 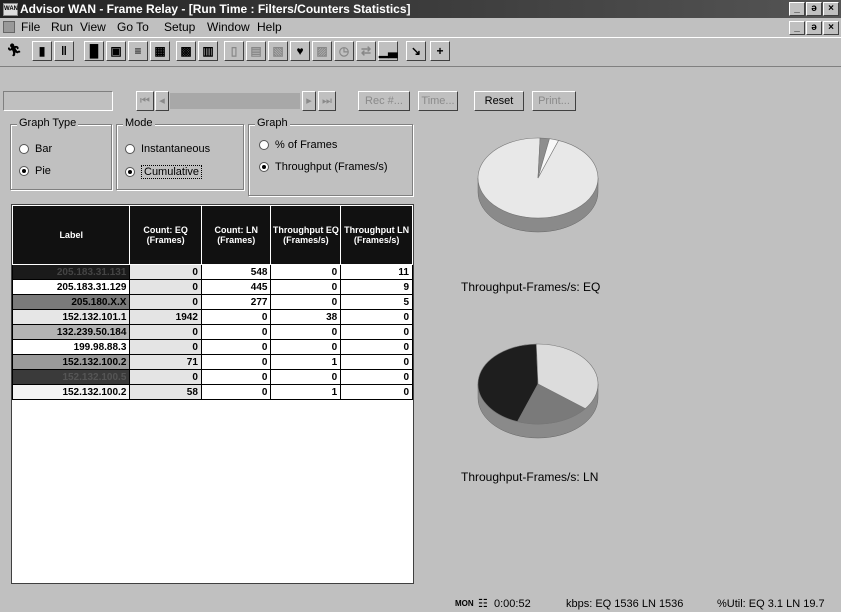 What do you see at coordinates (93, 27) in the screenshot?
I see `menu-view: View` at bounding box center [93, 27].